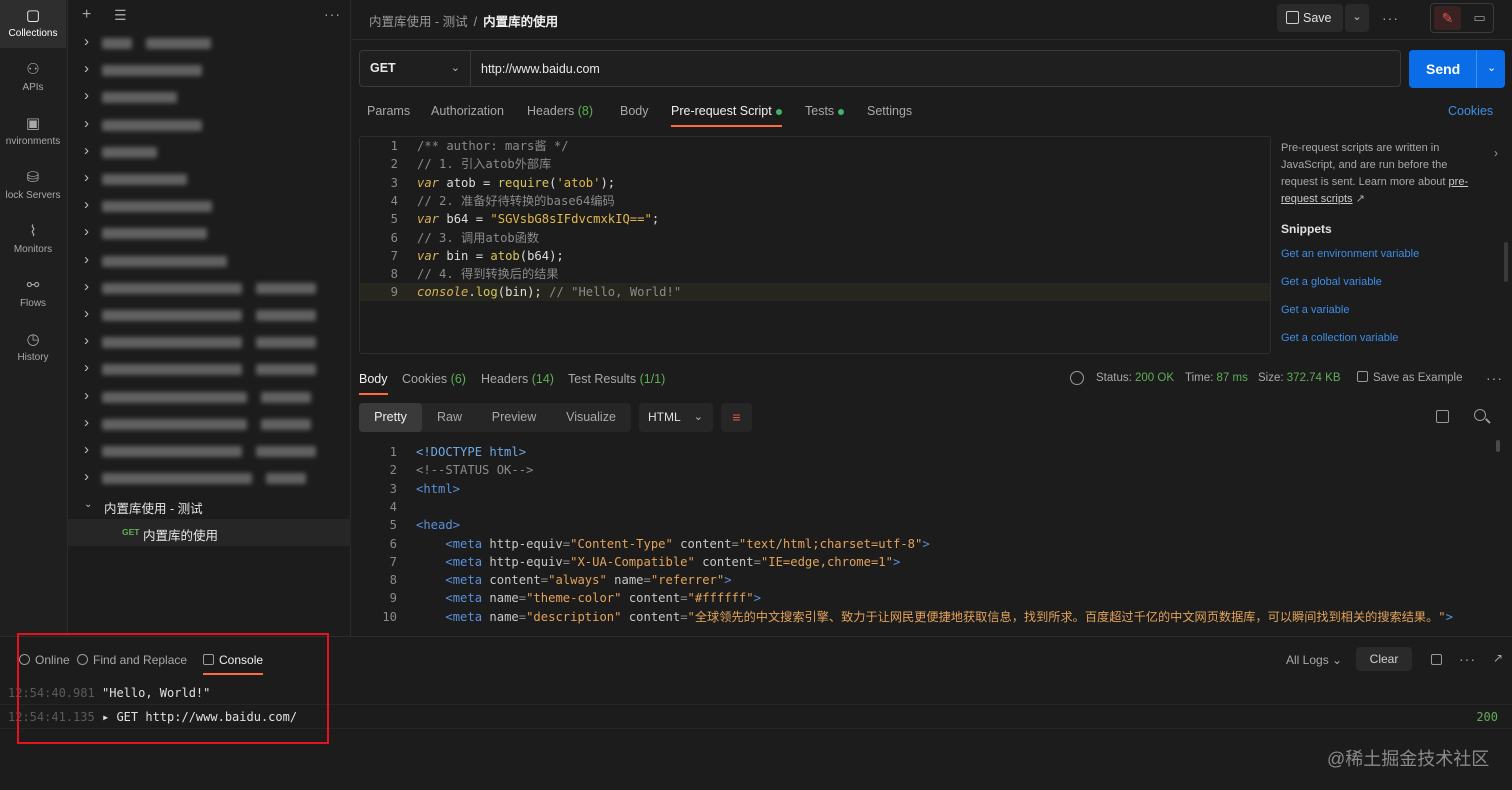 The image size is (1512, 790). Describe the element at coordinates (1447, 18) in the screenshot. I see `edit-mode-icon: ✎` at that location.